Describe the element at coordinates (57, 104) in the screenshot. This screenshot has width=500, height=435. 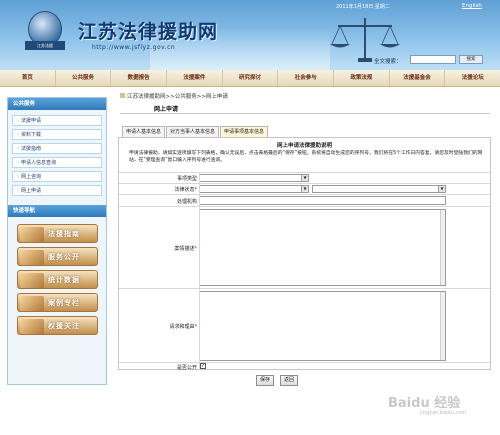
I see `sidebar-public-service-title: 公共服务` at that location.